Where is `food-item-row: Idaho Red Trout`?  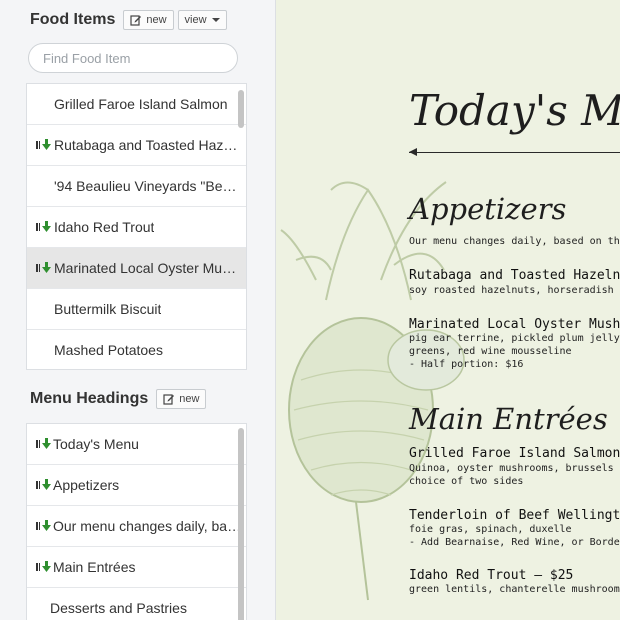 food-item-row: Idaho Red Trout is located at coordinates (136, 227).